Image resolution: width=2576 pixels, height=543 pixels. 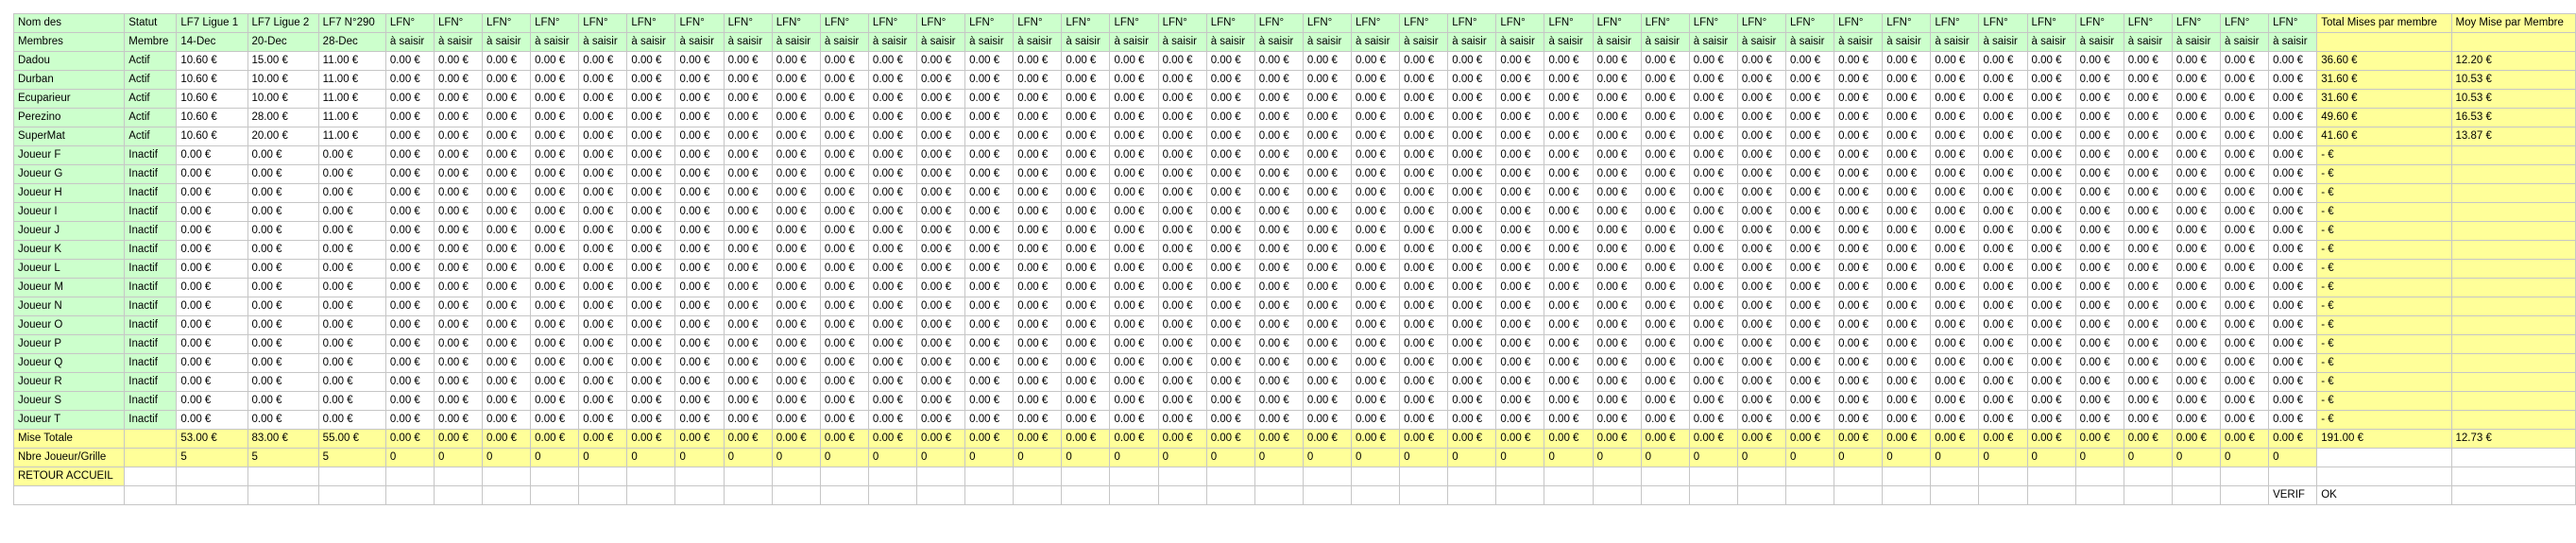 What do you see at coordinates (283, 117) in the screenshot?
I see `stake-cell: 28.00 €` at bounding box center [283, 117].